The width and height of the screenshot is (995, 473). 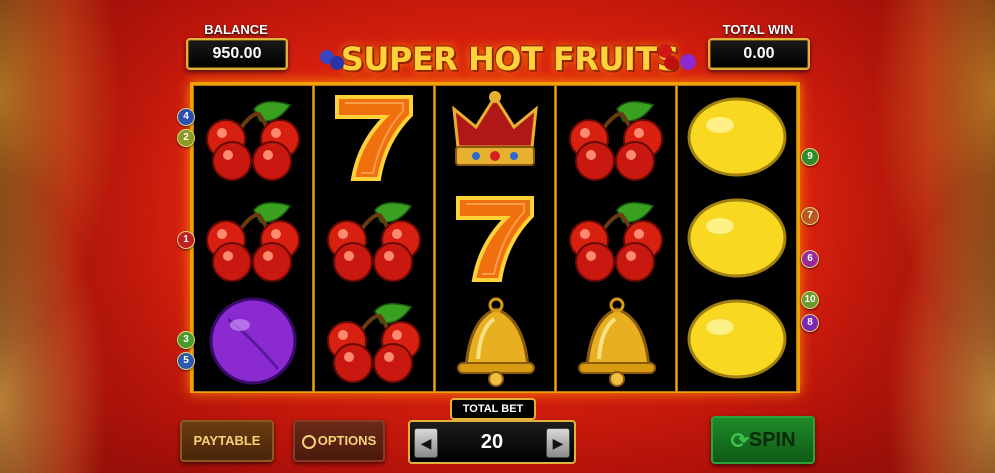 I want to click on total-bet-control: ◀ 20 ▶, so click(x=492, y=442).